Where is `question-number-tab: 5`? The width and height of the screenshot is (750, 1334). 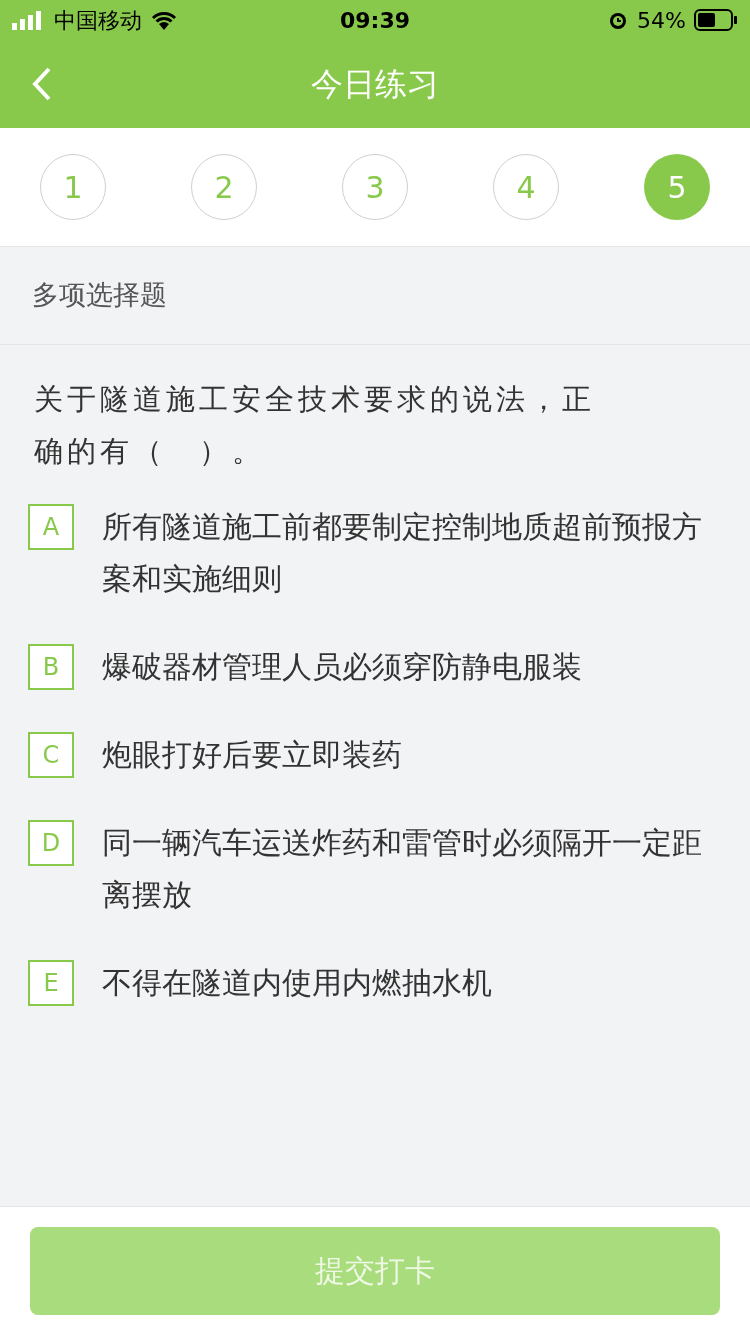
question-number-tab: 5 is located at coordinates (677, 187).